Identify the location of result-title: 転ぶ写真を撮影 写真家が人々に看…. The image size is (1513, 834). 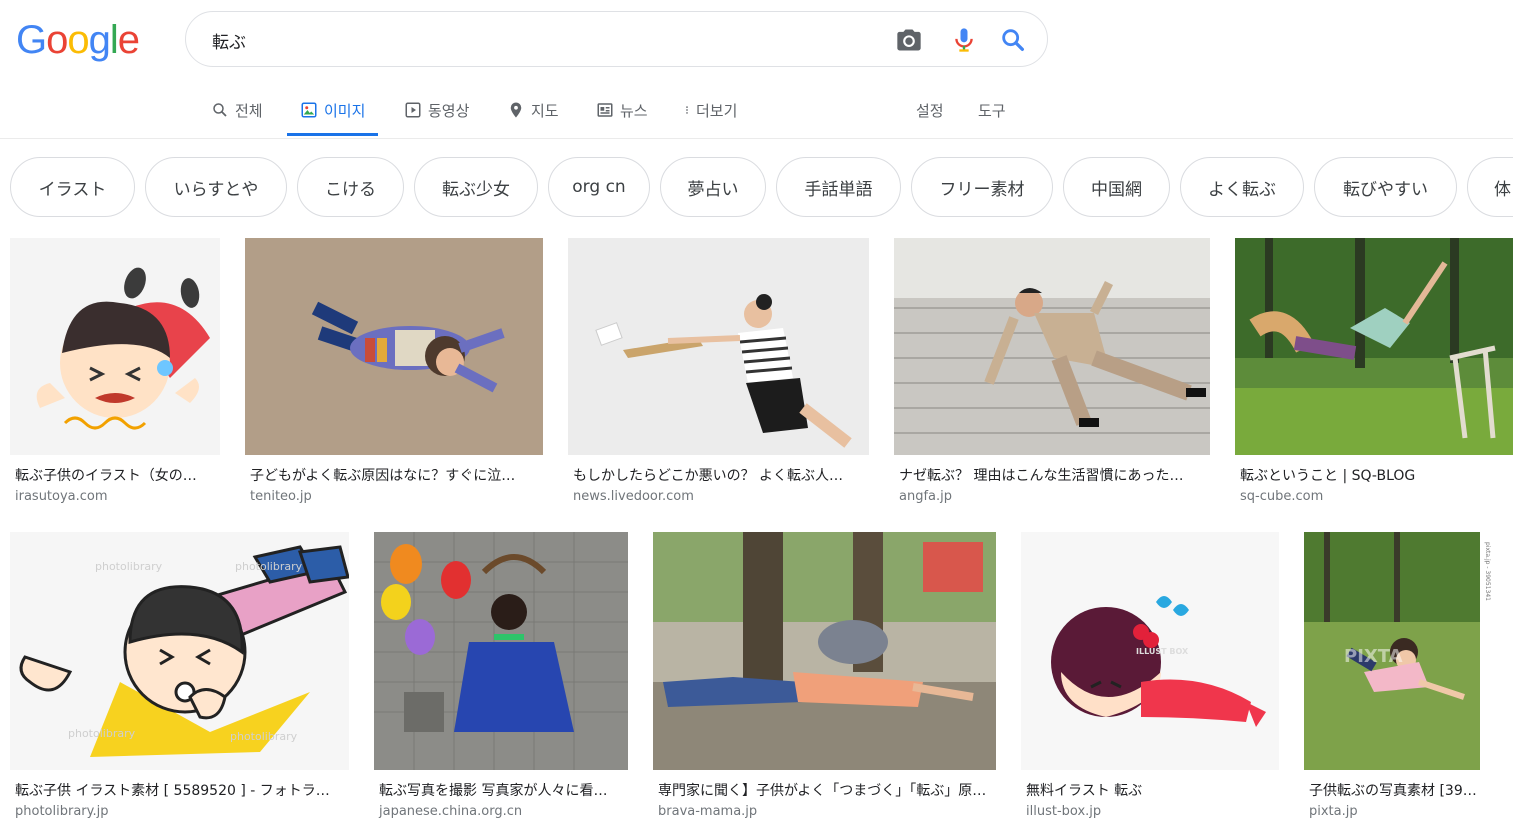
(493, 791).